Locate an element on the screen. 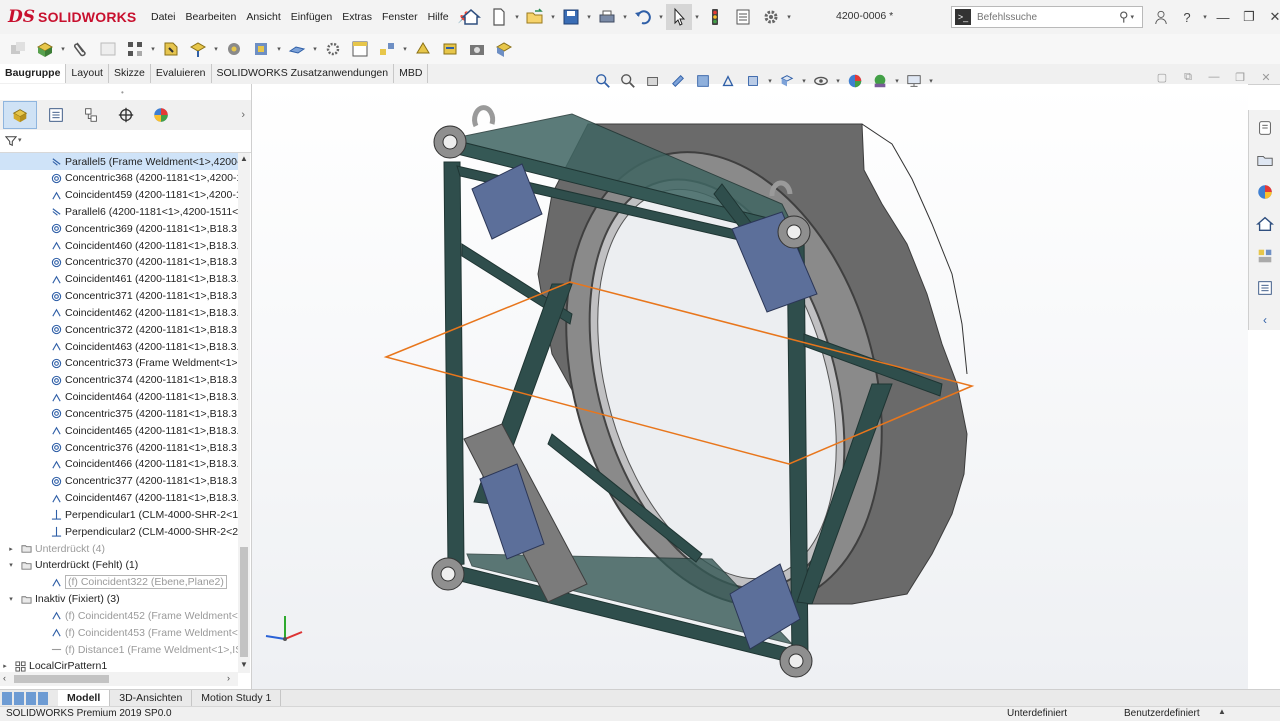 The image size is (1280, 721). command-search-input is located at coordinates (1047, 17).